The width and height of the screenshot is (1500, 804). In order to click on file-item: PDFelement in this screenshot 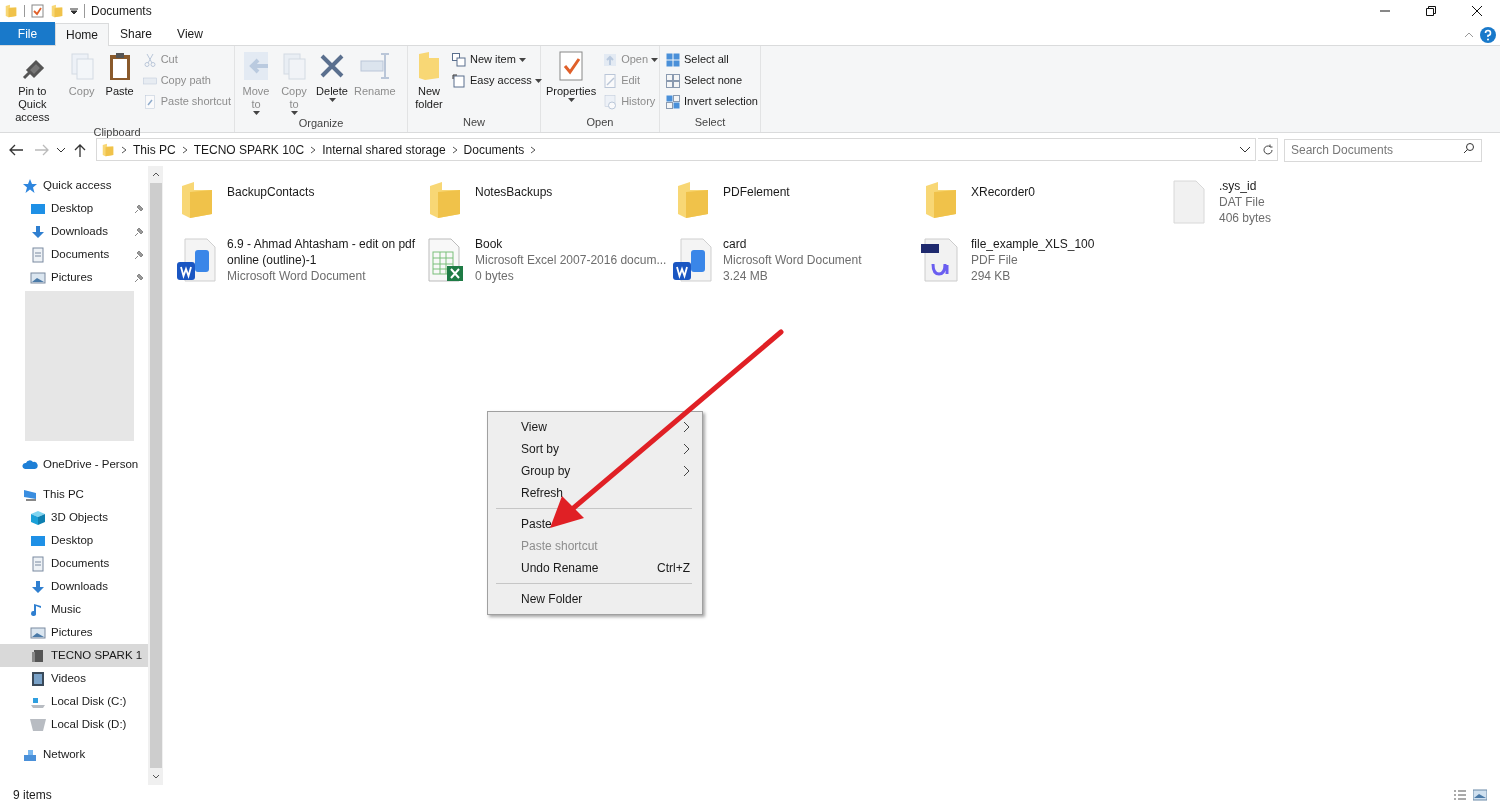, I will do `click(795, 202)`.